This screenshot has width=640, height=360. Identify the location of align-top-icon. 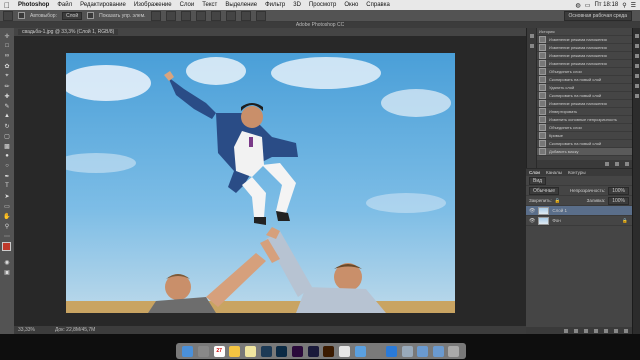
(155, 15).